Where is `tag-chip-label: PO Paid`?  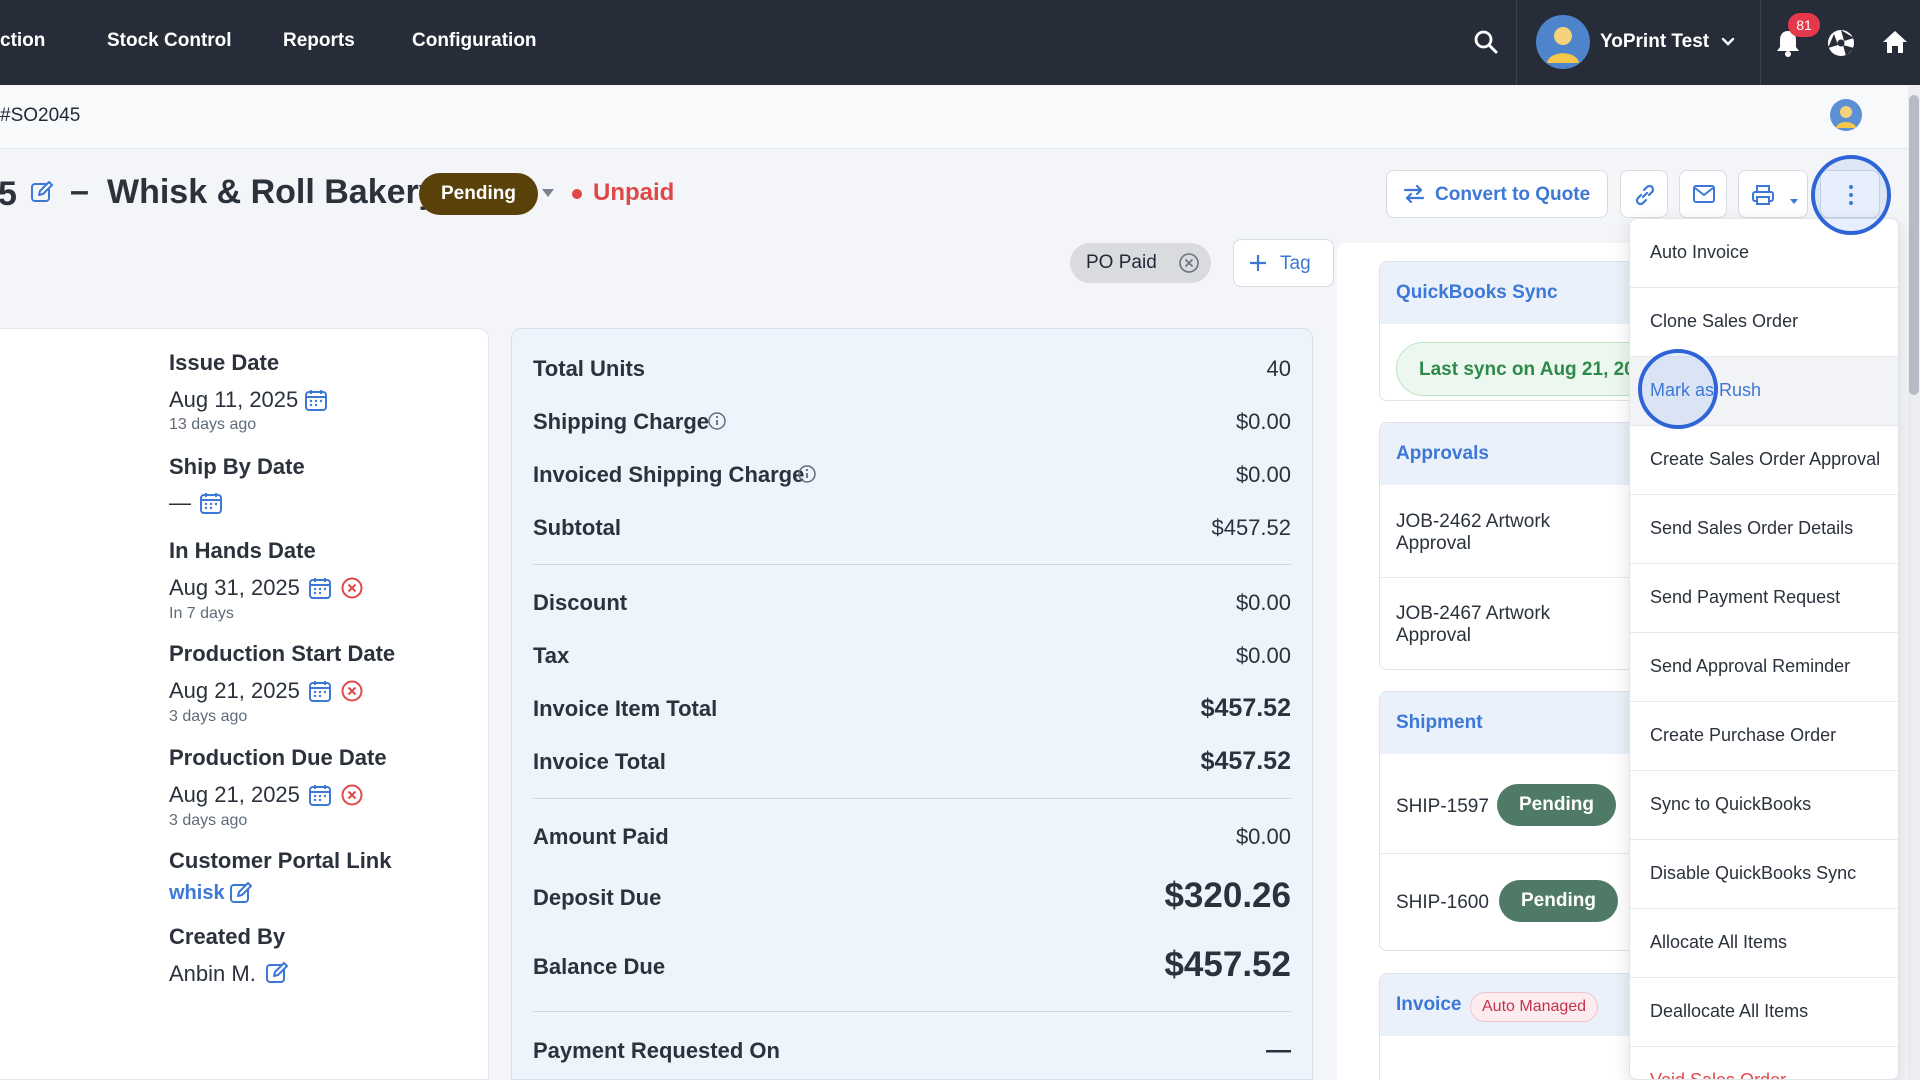 tag-chip-label: PO Paid is located at coordinates (1121, 262).